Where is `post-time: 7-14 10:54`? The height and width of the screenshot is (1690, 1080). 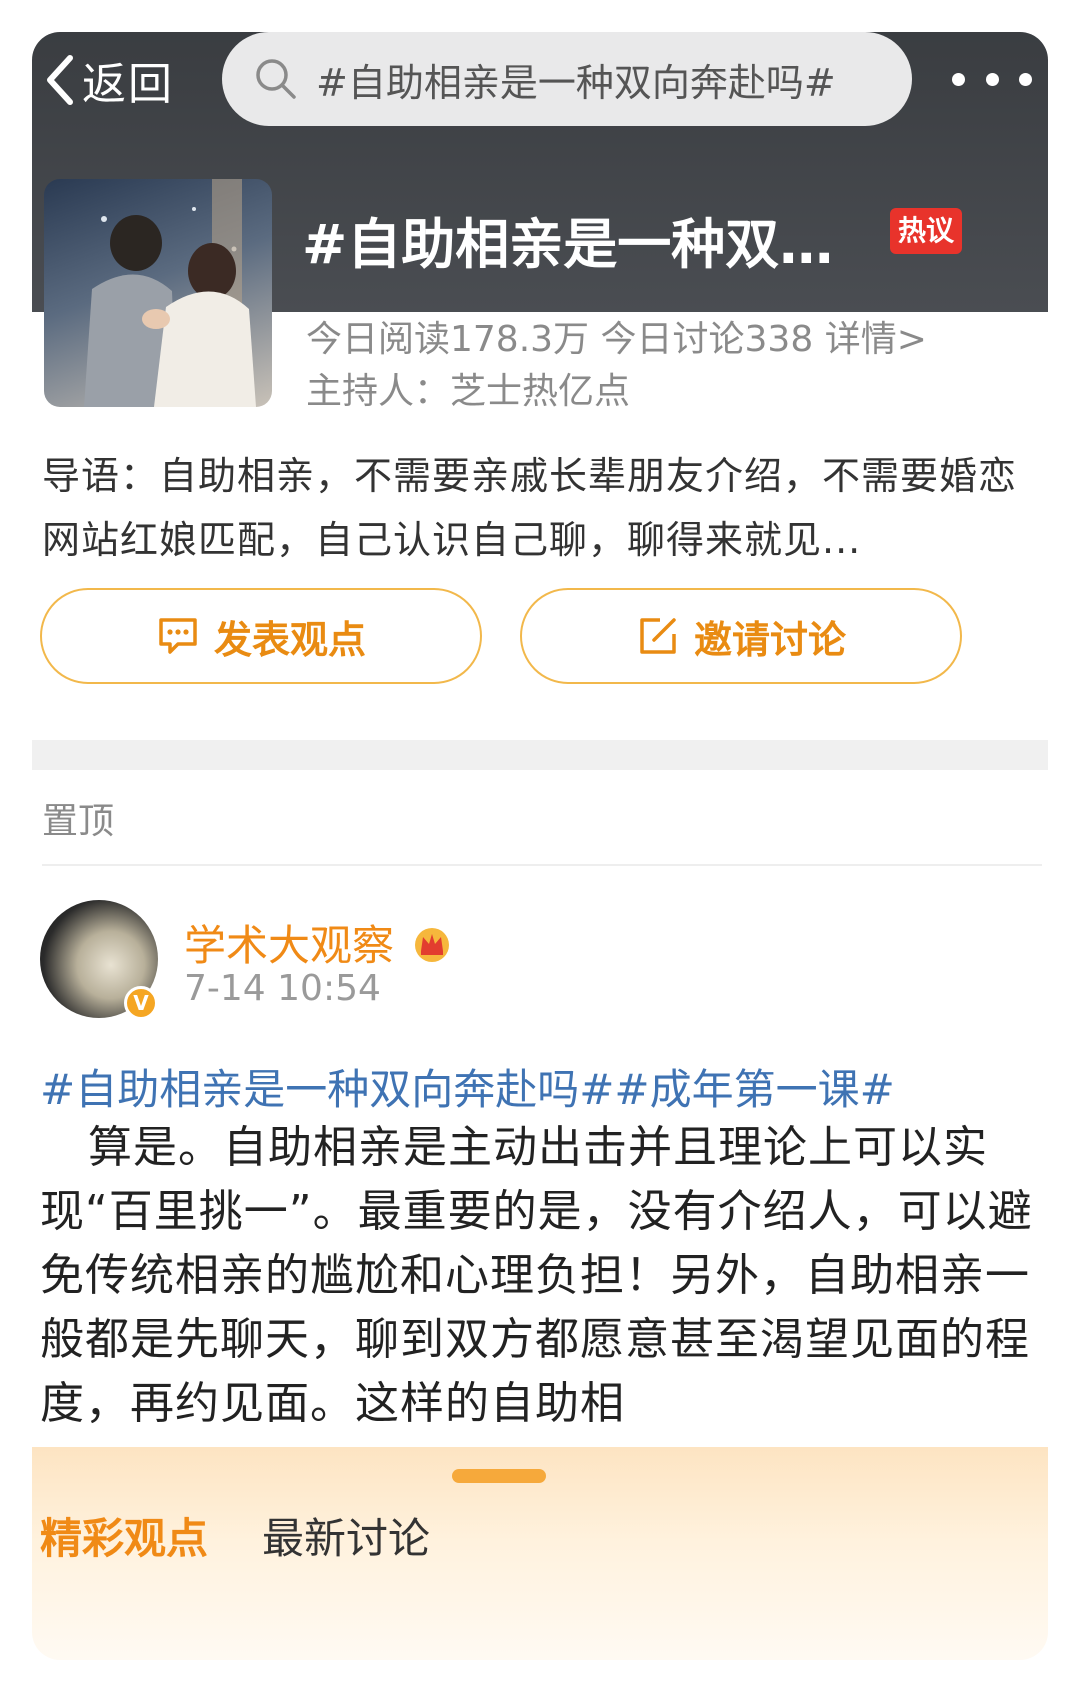
post-time: 7-14 10:54 is located at coordinates (282, 988).